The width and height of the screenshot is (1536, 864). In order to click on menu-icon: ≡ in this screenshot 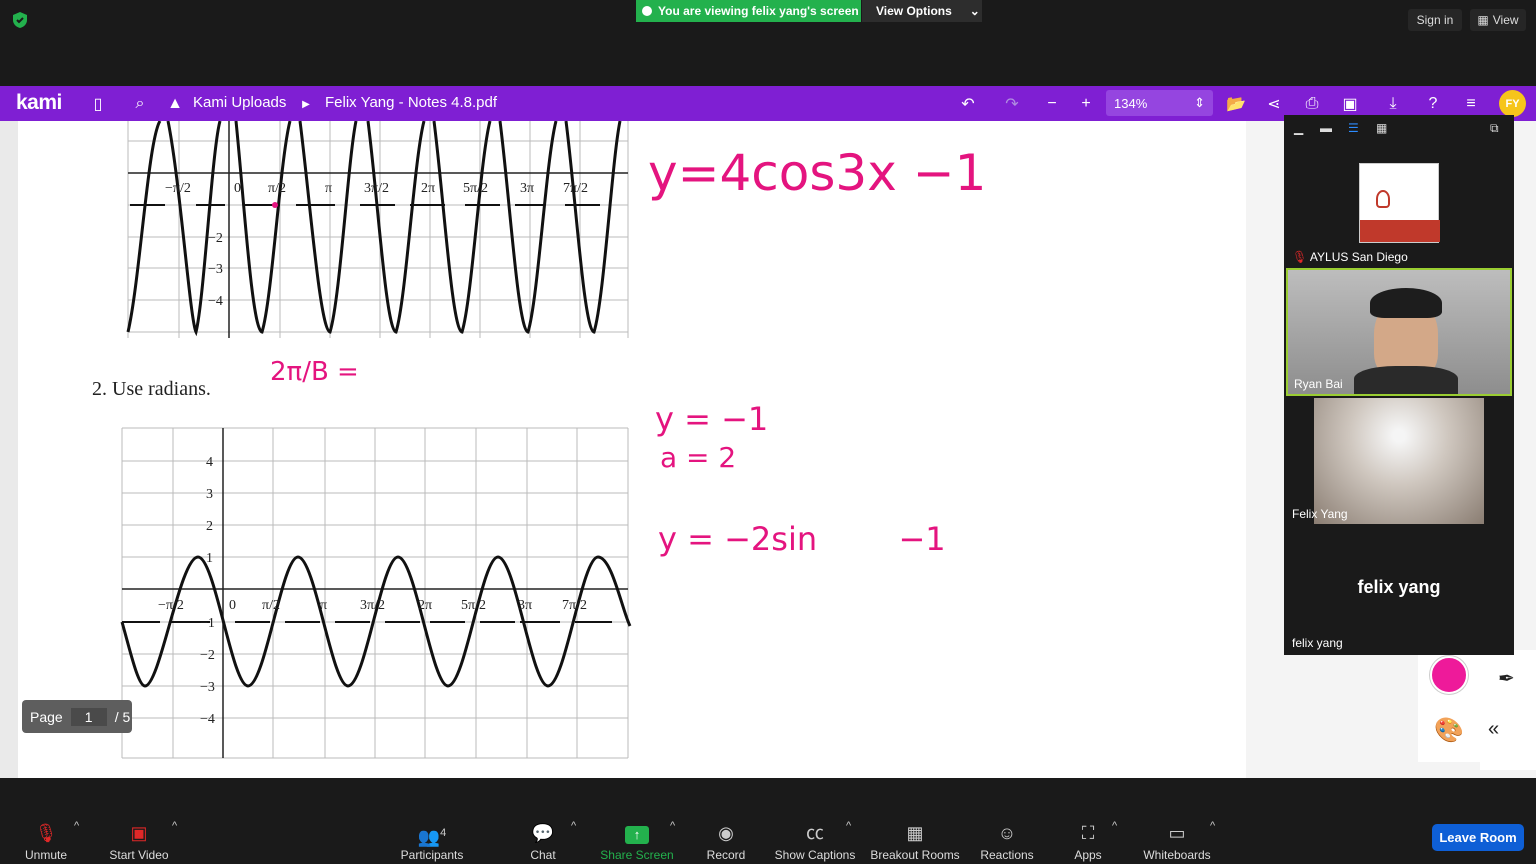, I will do `click(1471, 104)`.